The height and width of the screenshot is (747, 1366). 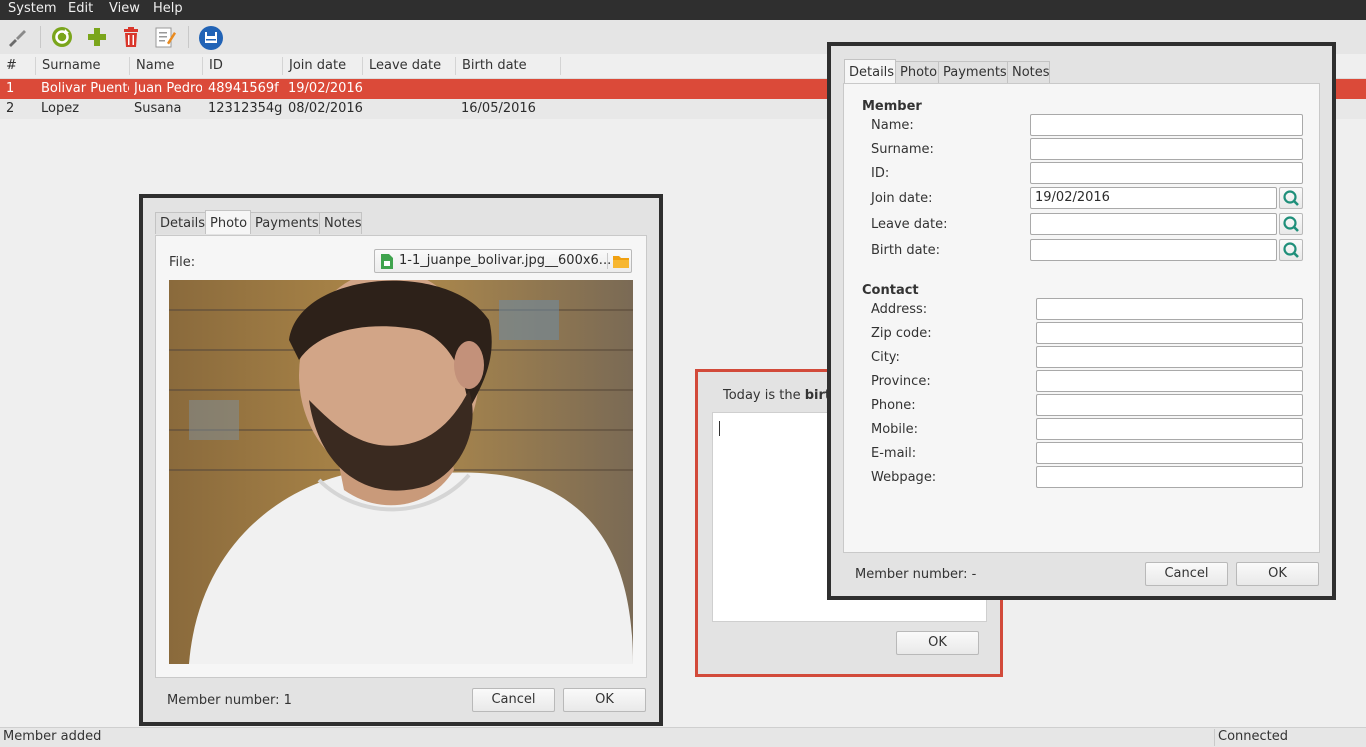 I want to click on refresh-icon, so click(x=62, y=37).